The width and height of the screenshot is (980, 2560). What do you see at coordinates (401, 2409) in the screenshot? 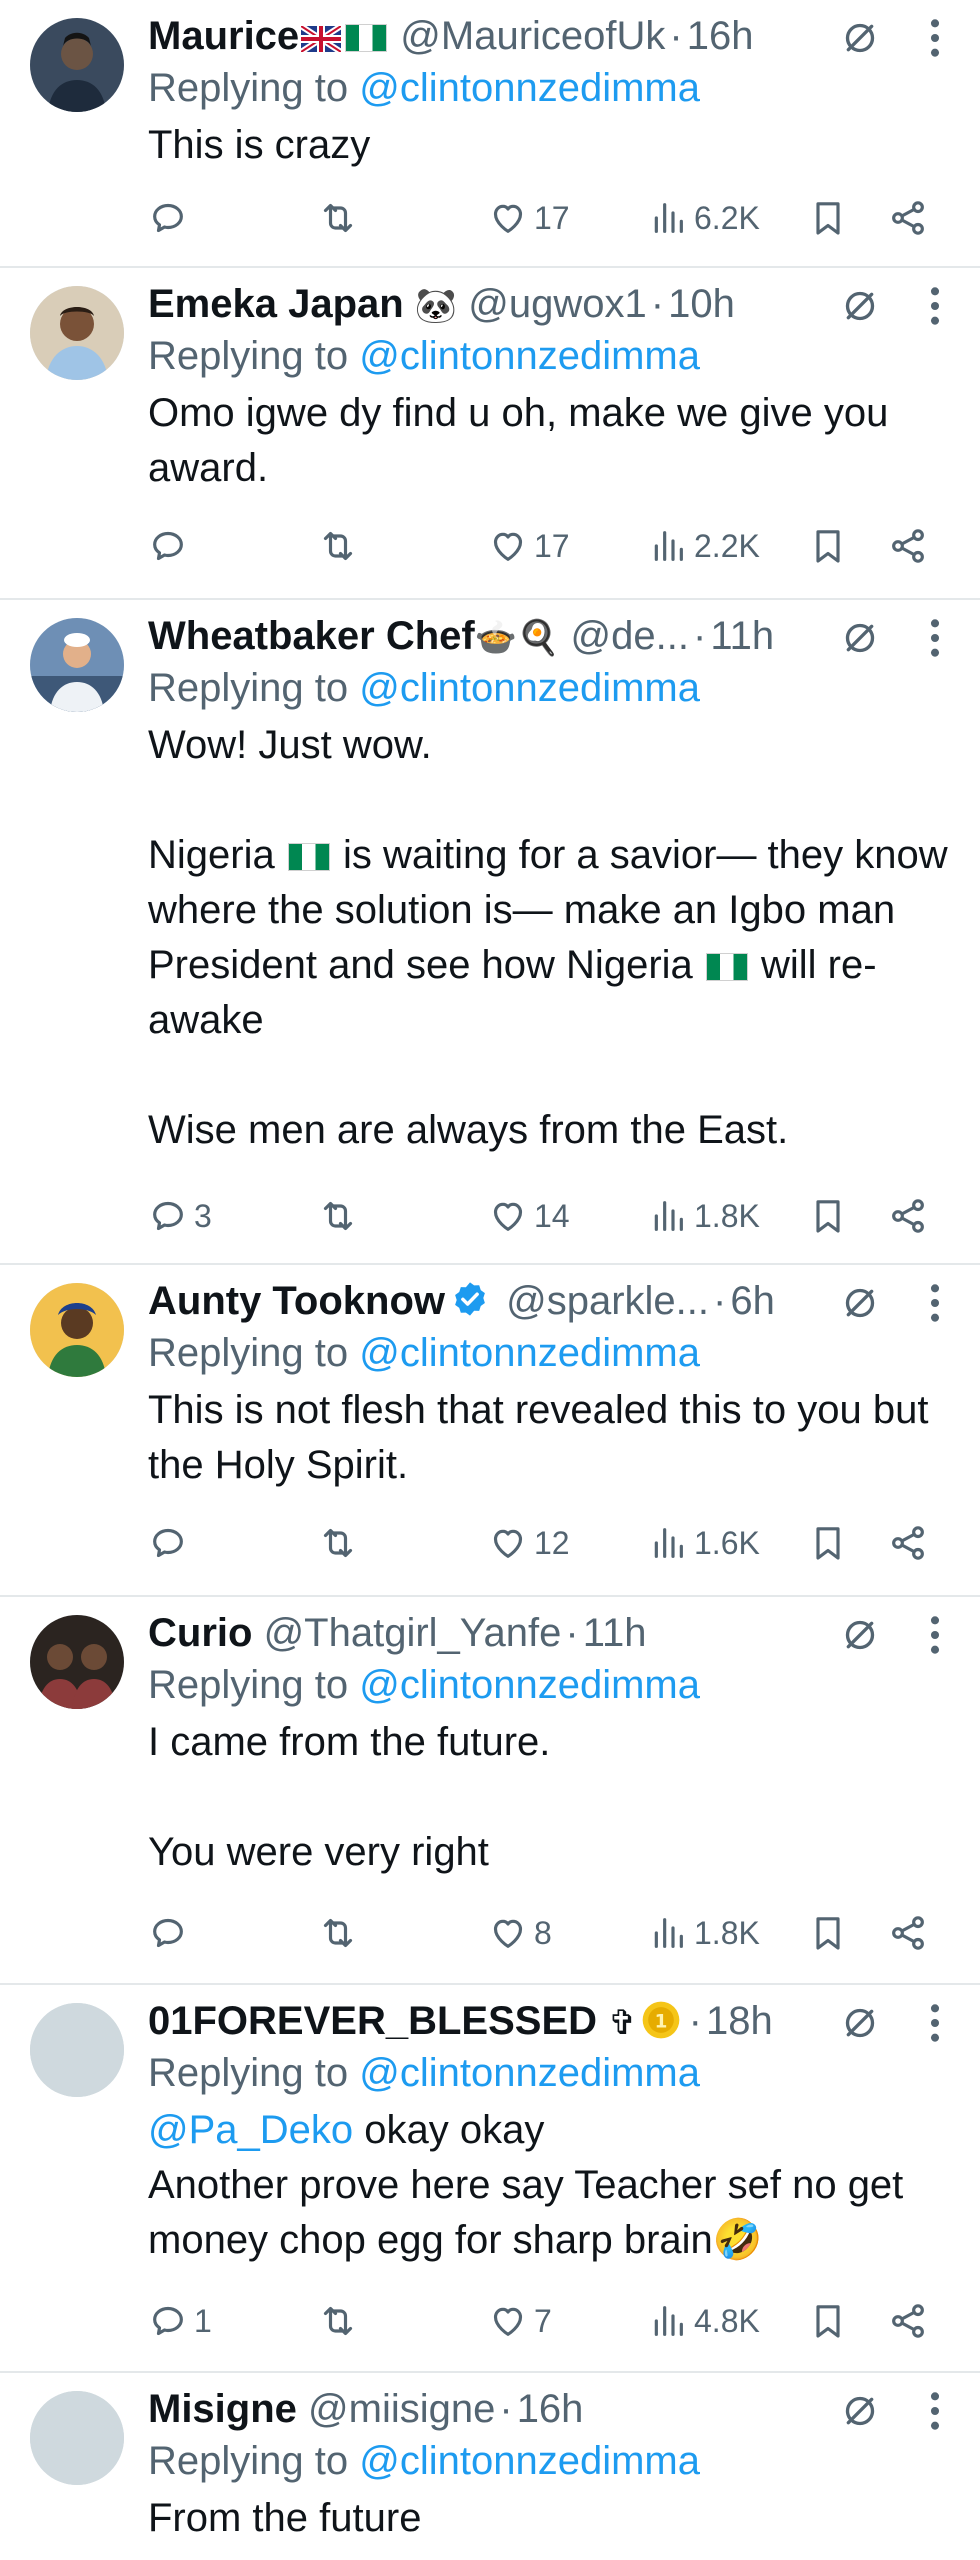
I see `user-handle: @miisigne` at bounding box center [401, 2409].